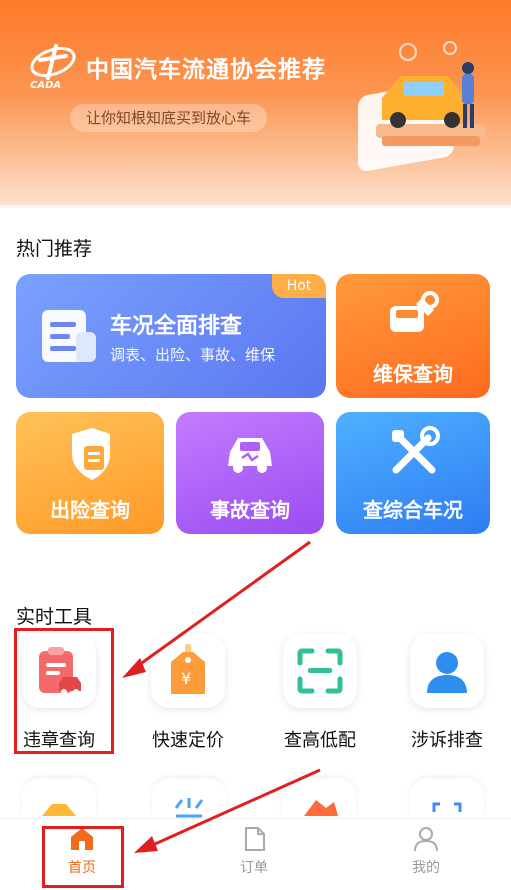 The width and height of the screenshot is (511, 890). Describe the element at coordinates (64, 691) in the screenshot. I see `annotation-box-violation` at that location.